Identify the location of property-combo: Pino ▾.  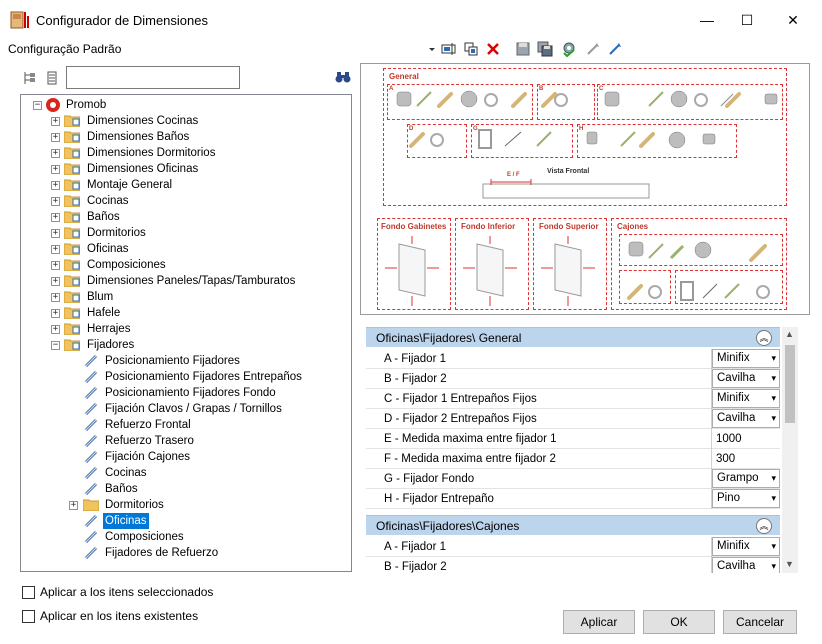
(746, 498).